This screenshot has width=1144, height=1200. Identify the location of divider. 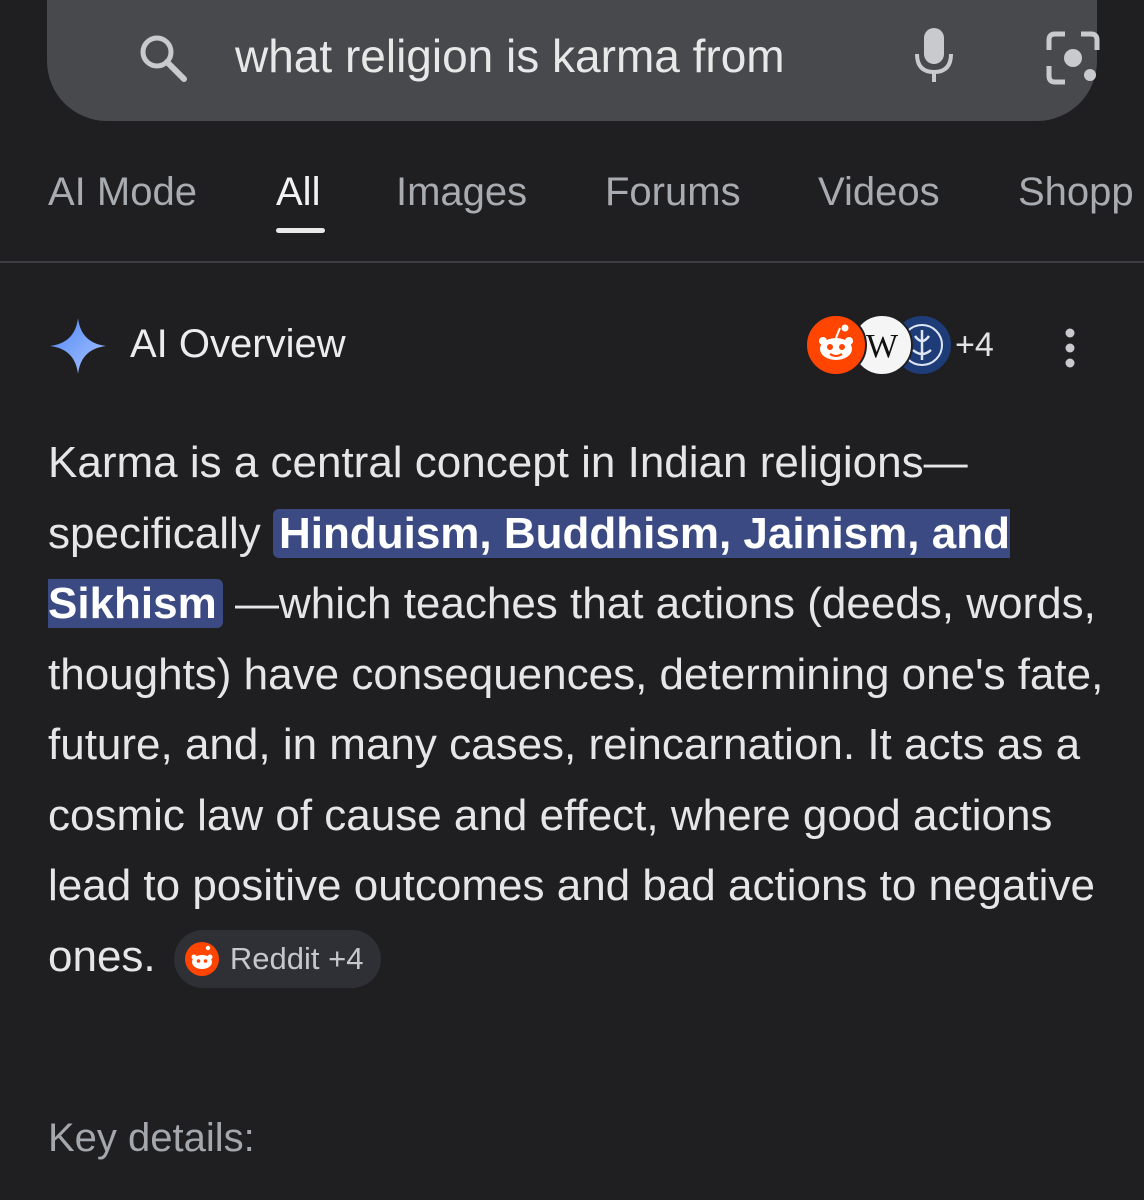
(572, 262).